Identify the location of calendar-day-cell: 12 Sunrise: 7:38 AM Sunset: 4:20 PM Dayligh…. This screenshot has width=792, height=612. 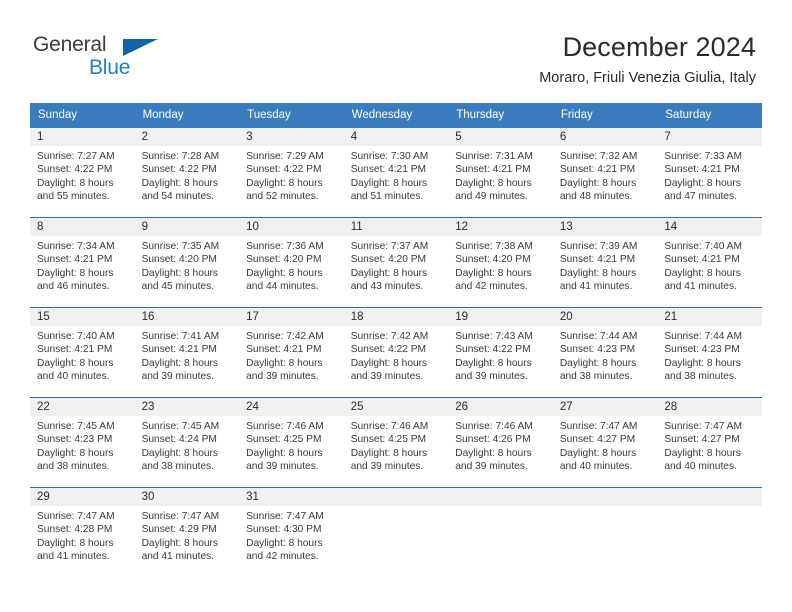
(500, 259).